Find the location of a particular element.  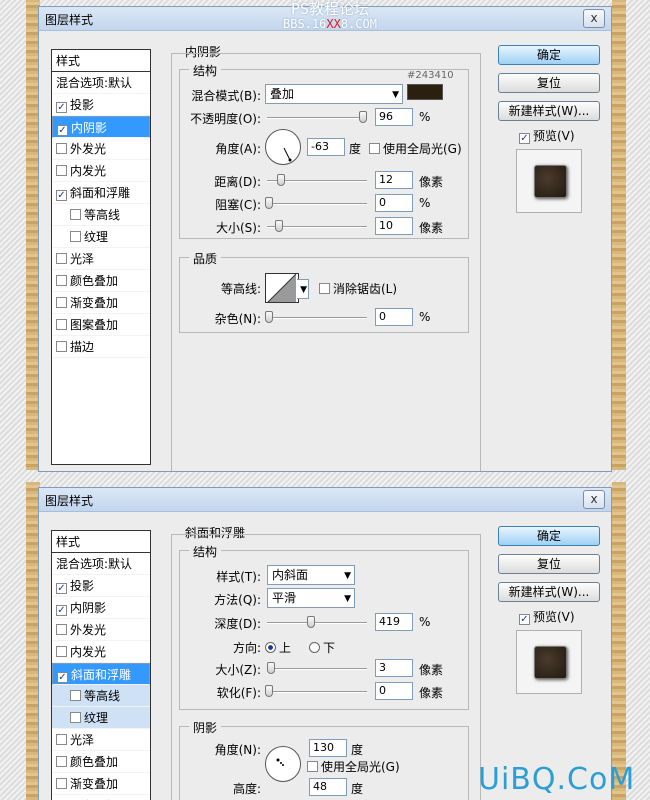

direction-down-radio: 下 is located at coordinates (322, 647).